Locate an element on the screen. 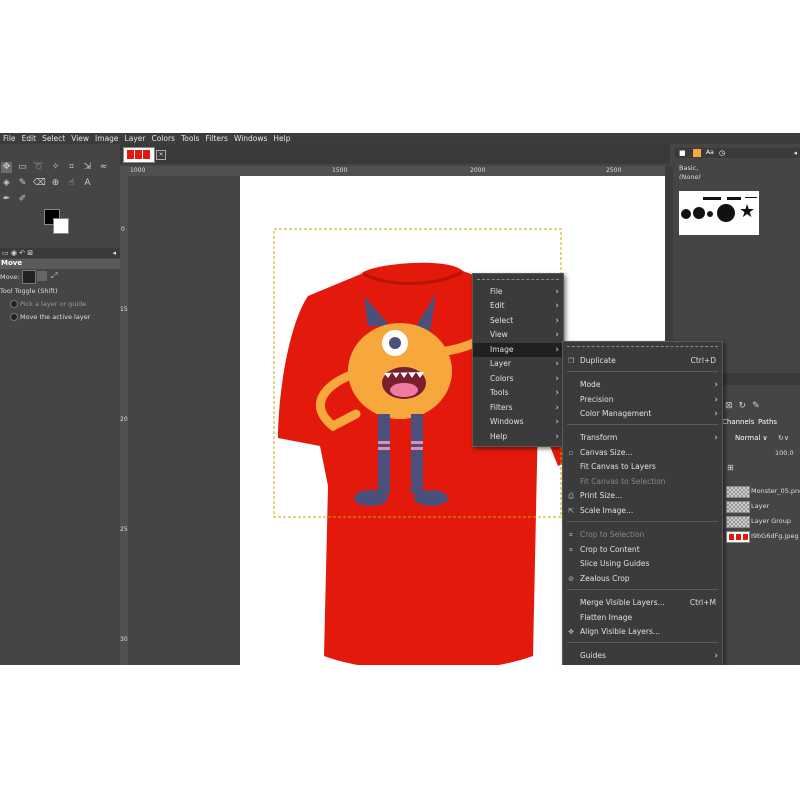 This screenshot has width=800, height=800. menu-select: Select is located at coordinates (53, 138).